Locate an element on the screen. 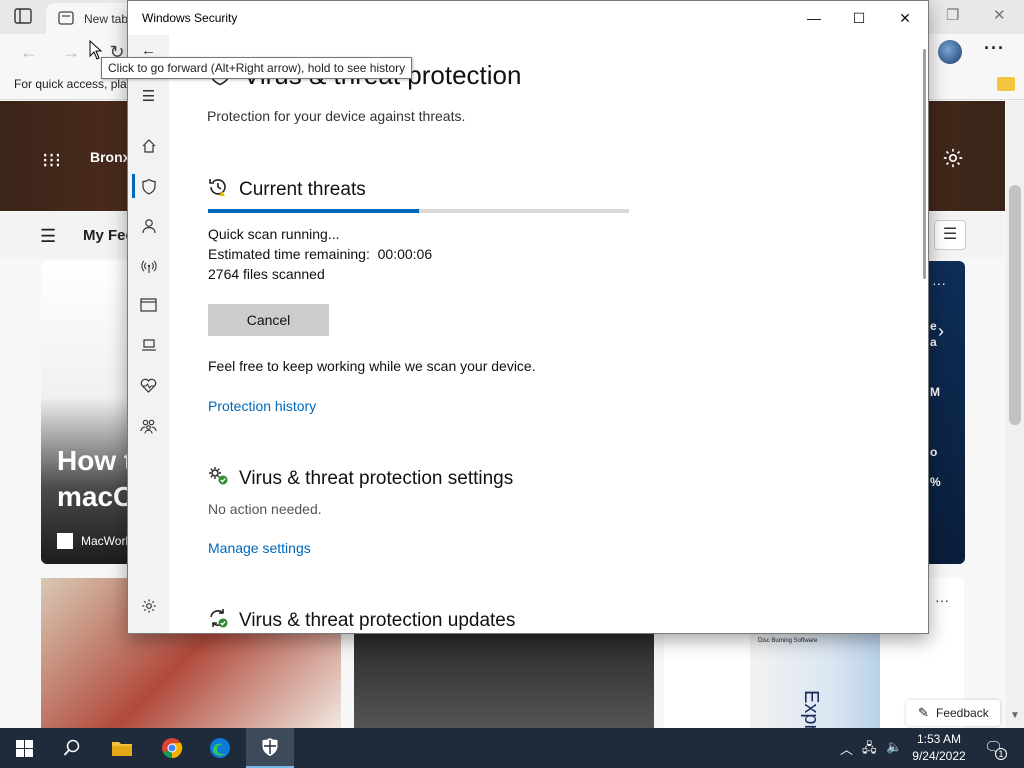  protection-history-link: Protection history is located at coordinates (262, 406).